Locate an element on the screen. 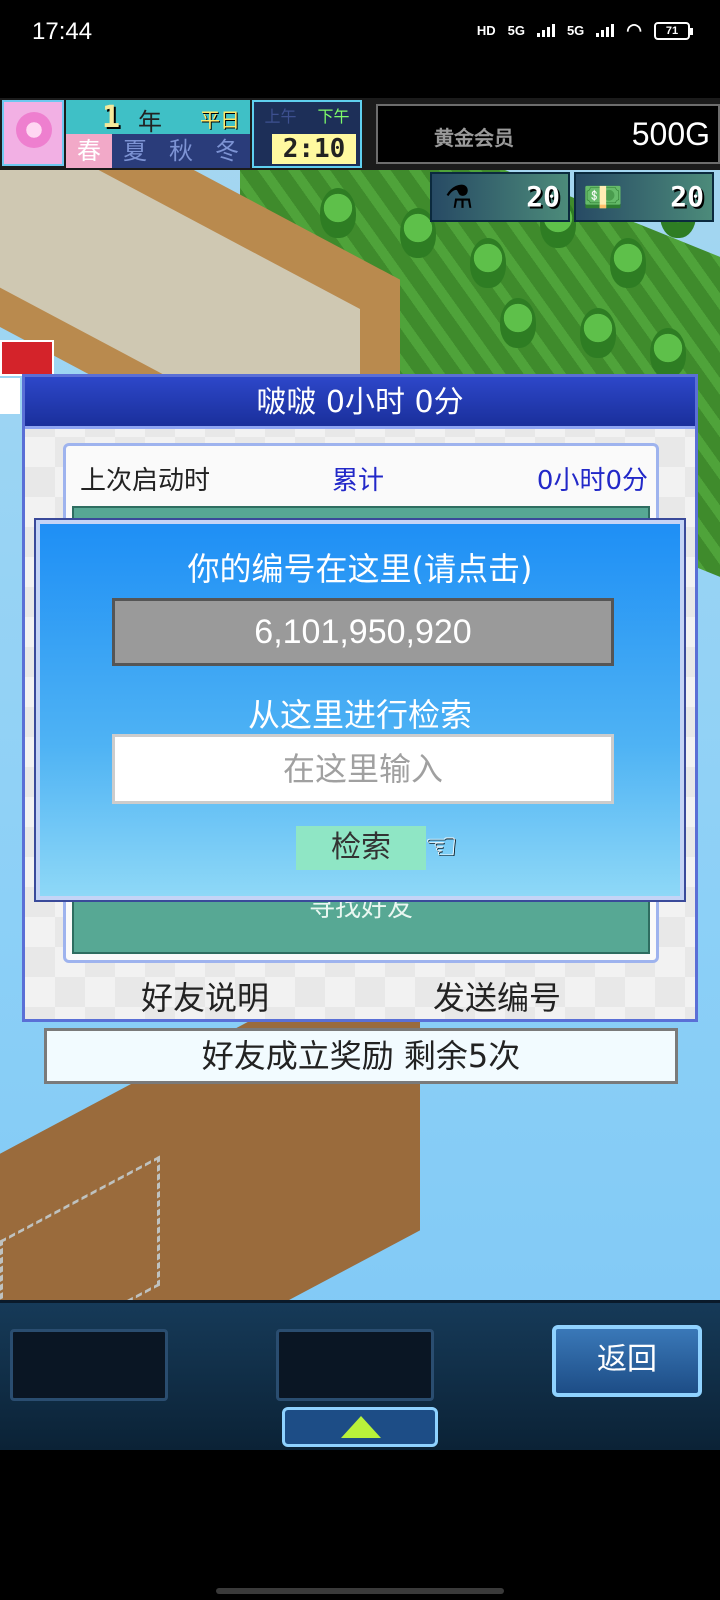  money-panel: 黄金会员 500G is located at coordinates (548, 134).